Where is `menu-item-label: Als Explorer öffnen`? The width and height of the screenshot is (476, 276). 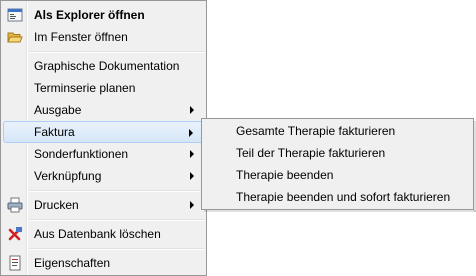
menu-item-label: Als Explorer öffnen is located at coordinates (89, 15).